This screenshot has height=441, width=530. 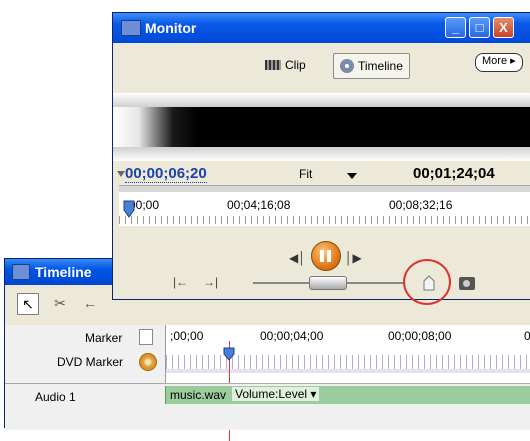 What do you see at coordinates (527, 336) in the screenshot?
I see `ruler-time-3: 0` at bounding box center [527, 336].